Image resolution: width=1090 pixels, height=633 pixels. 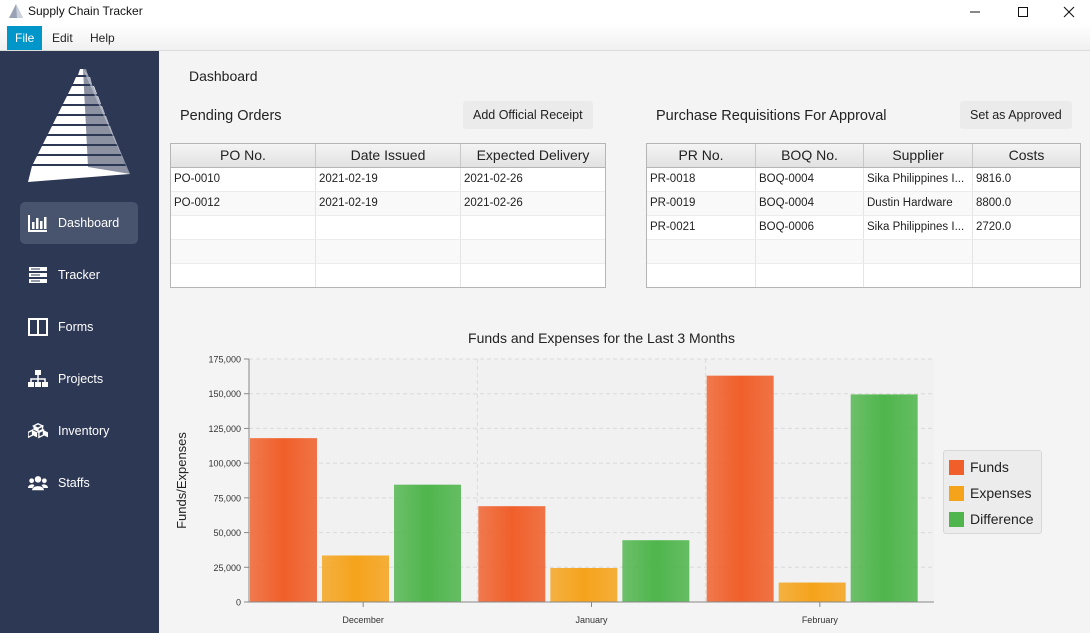 What do you see at coordinates (181, 480) in the screenshot?
I see `y-axis-label: Funds/Expenses` at bounding box center [181, 480].